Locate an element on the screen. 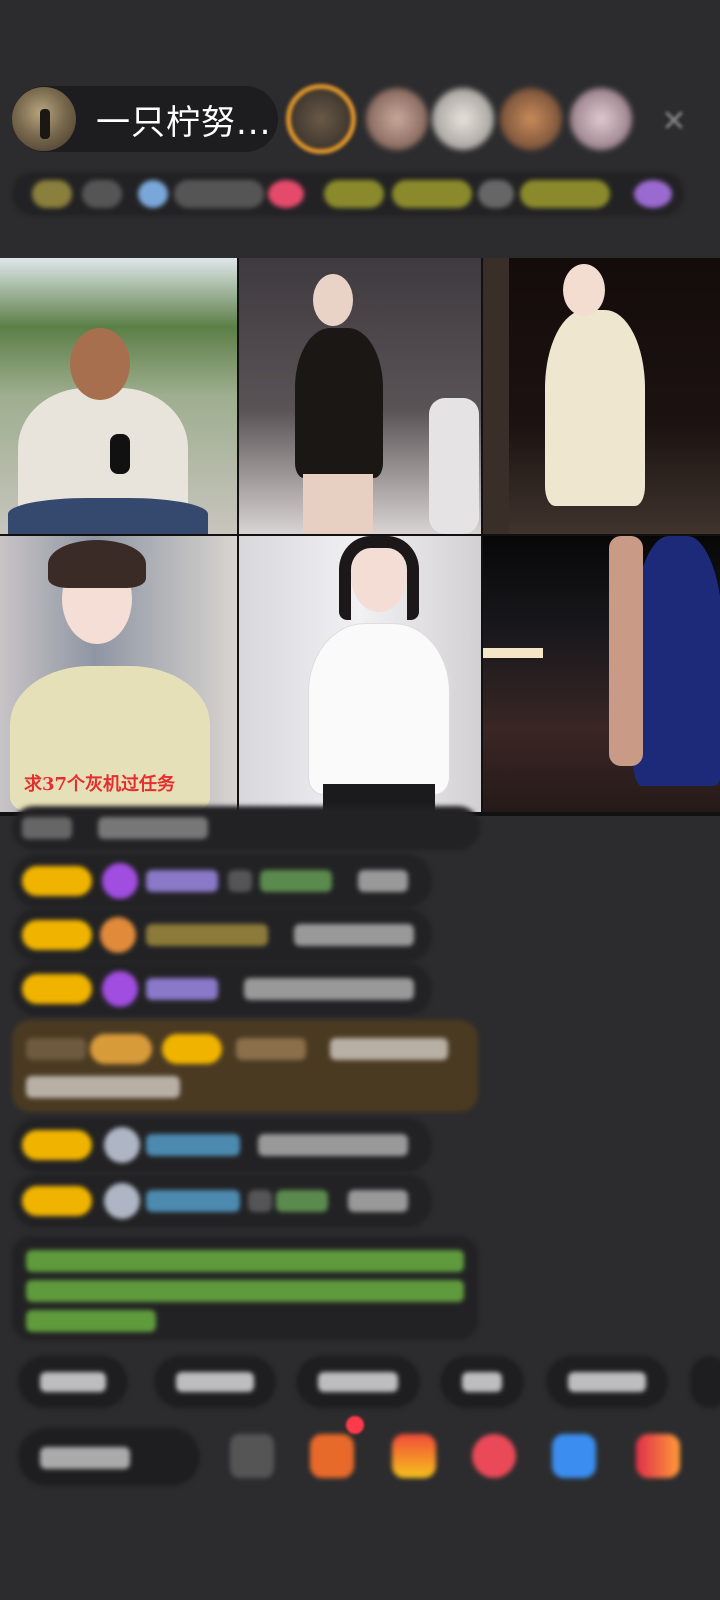 This screenshot has height=1600, width=720. comment-input is located at coordinates (109, 1457).